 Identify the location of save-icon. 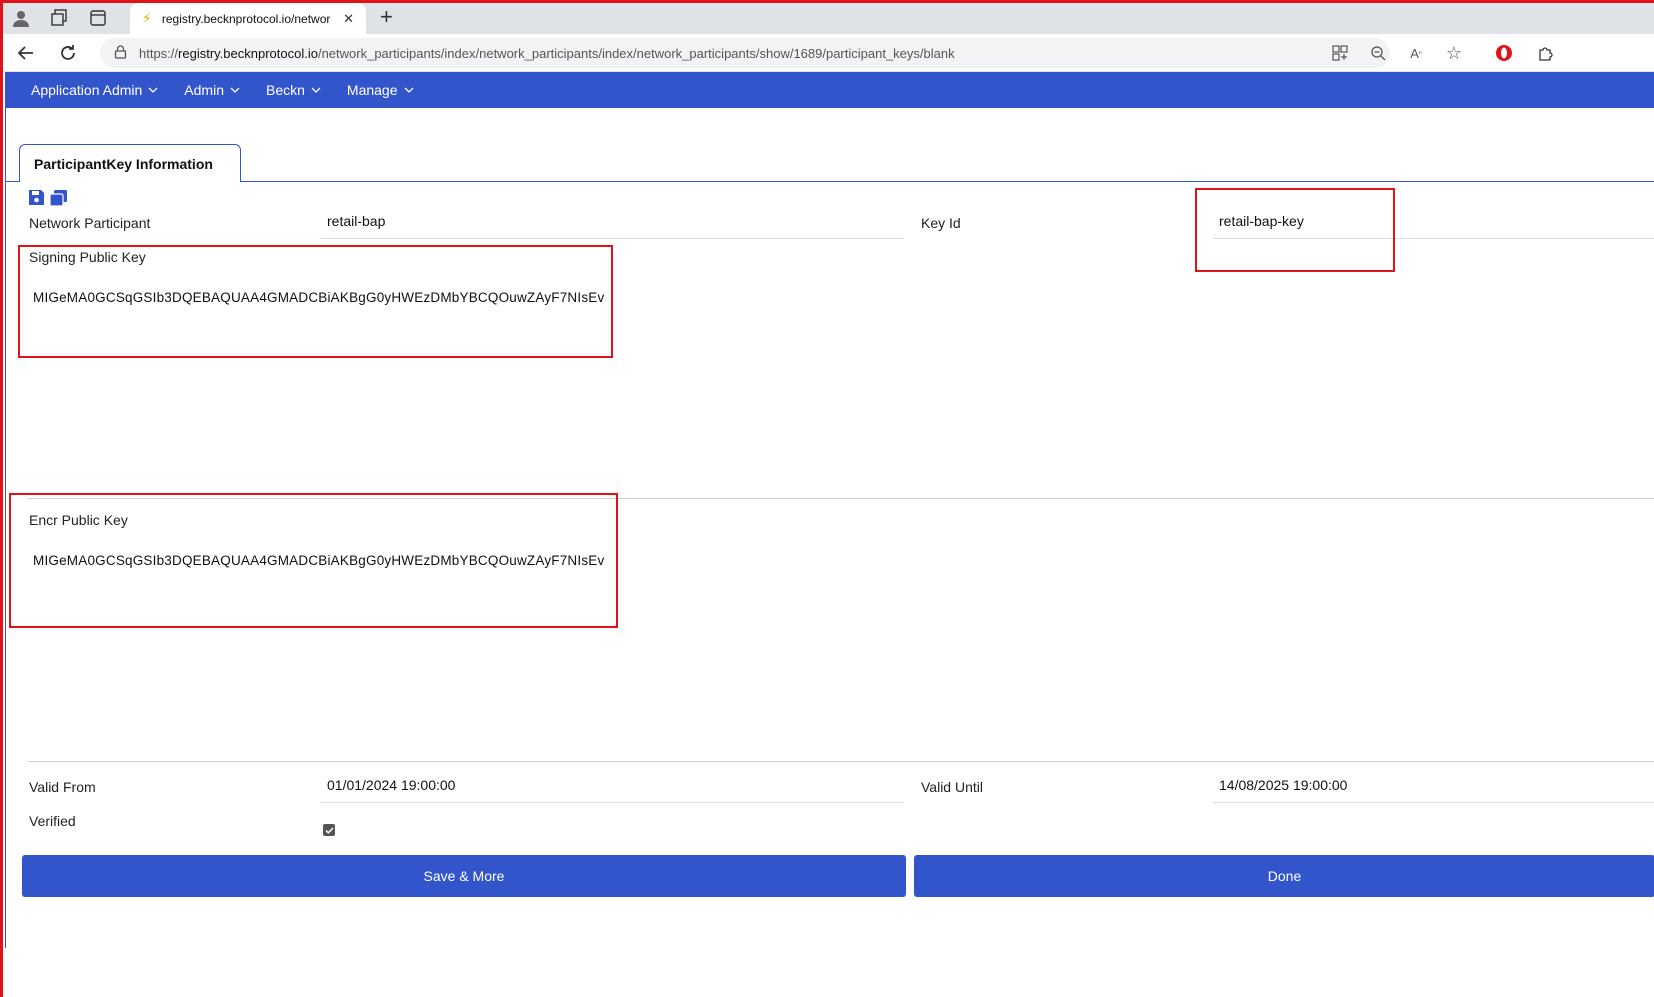
(36, 200).